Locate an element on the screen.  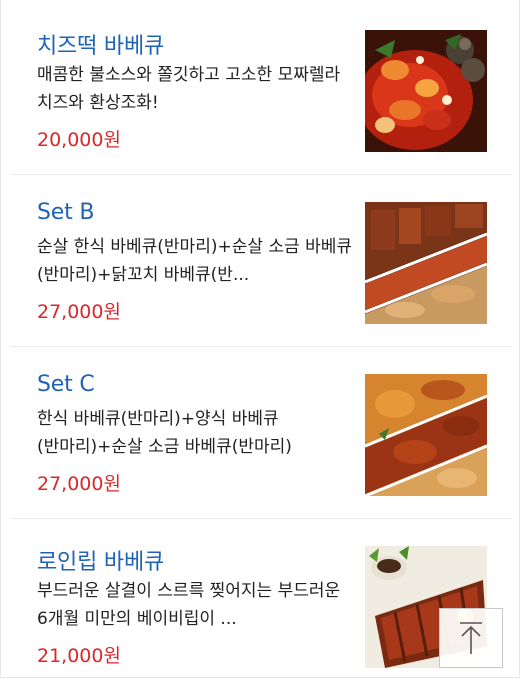
cheese-tteok-bbq-photo is located at coordinates (426, 91).